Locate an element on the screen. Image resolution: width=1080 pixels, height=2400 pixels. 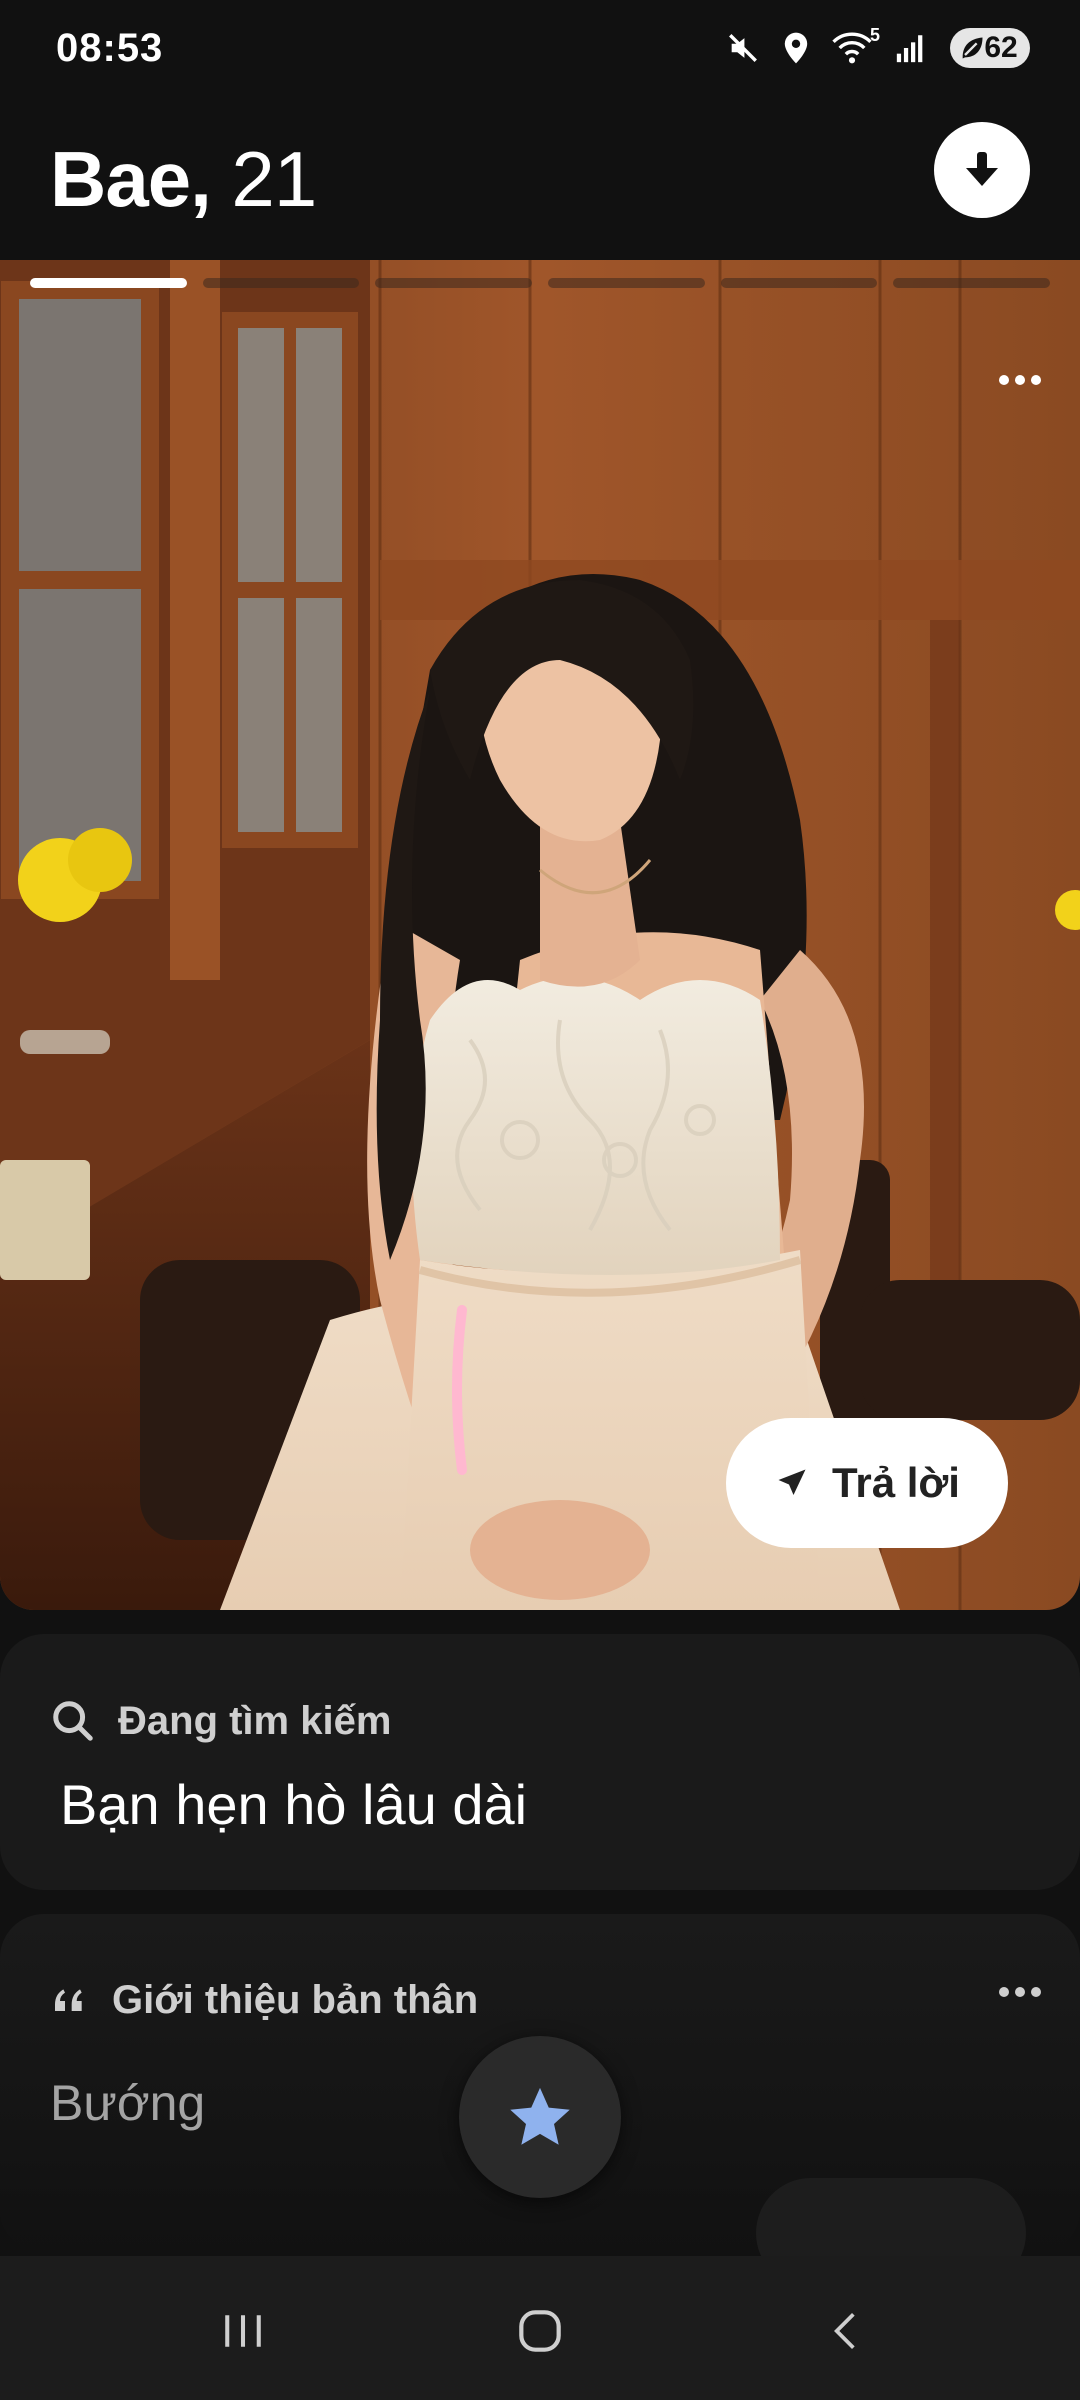
recent-apps-button is located at coordinates (243, 2331).